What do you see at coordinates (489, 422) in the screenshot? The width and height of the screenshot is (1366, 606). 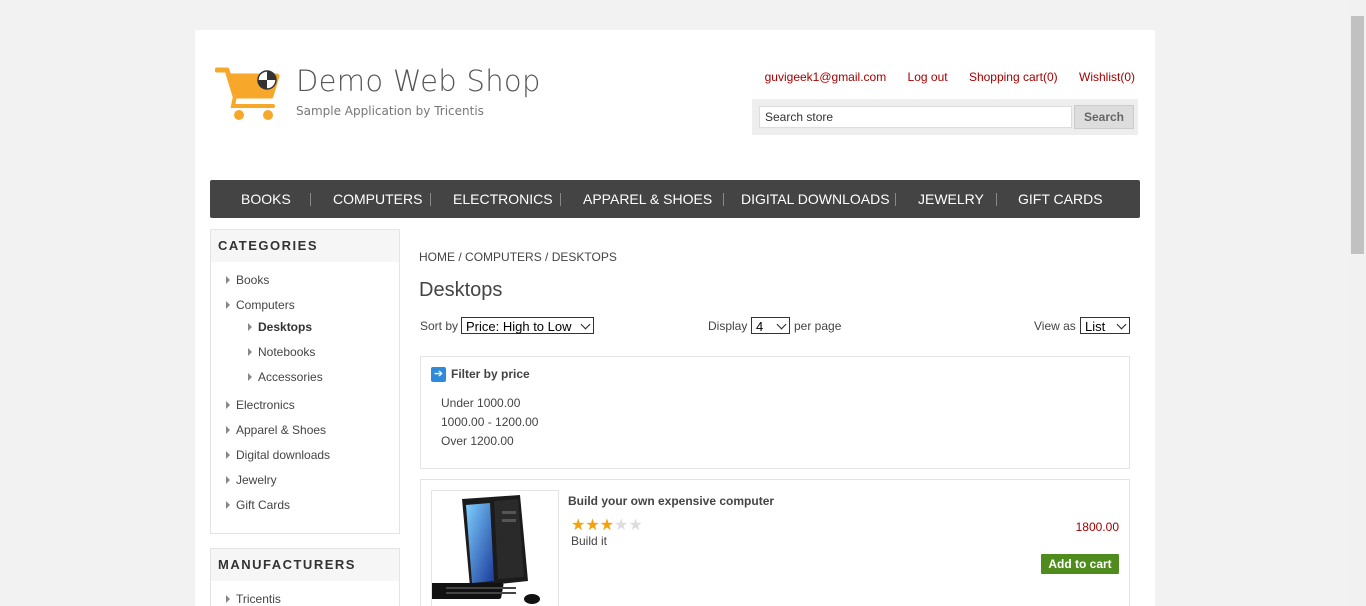 I see `price-filter-option: 1000.00 - 1200.00` at bounding box center [489, 422].